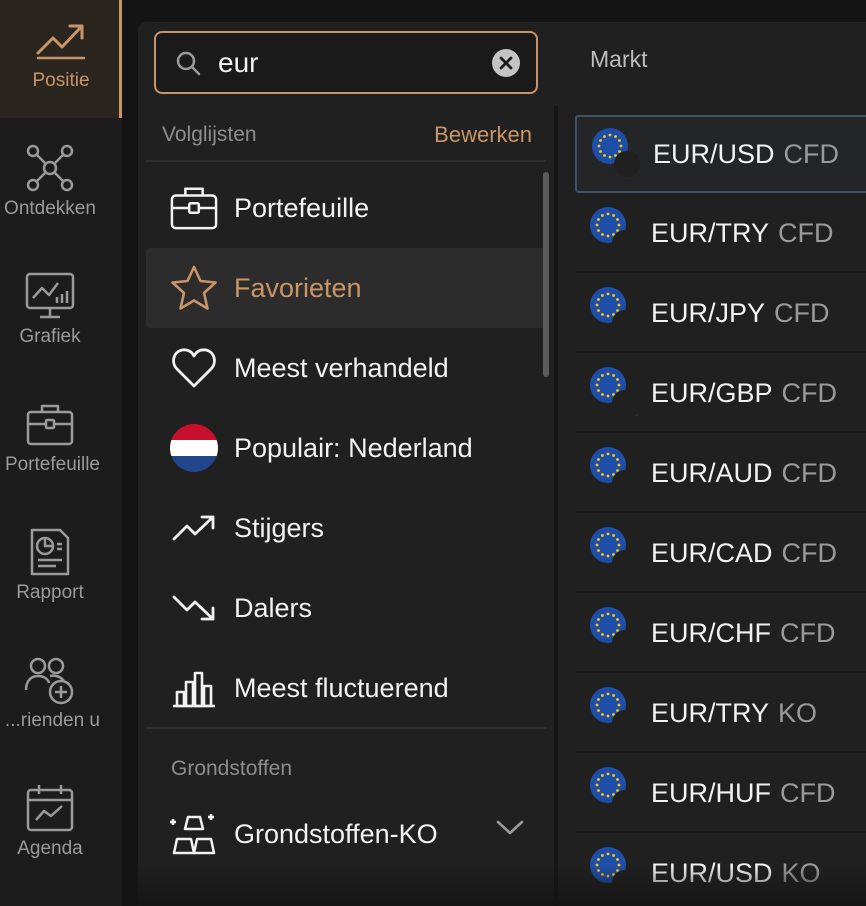 The height and width of the screenshot is (906, 866). I want to click on watchlist-item-stijgers: Stijgers, so click(346, 528).